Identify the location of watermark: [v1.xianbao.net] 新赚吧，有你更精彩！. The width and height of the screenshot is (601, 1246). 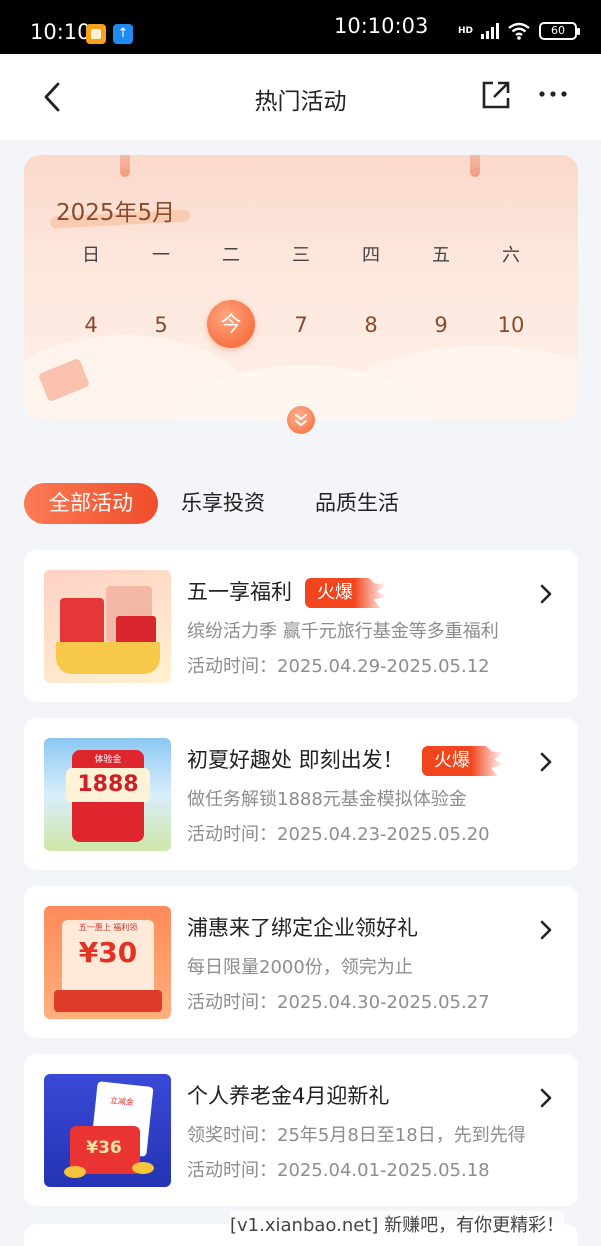
(397, 1224).